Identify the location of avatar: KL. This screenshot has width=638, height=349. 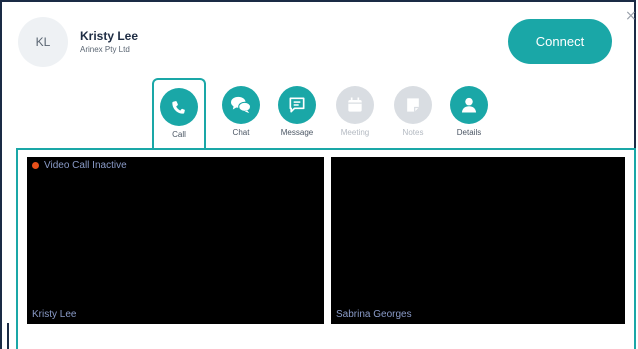
(43, 42).